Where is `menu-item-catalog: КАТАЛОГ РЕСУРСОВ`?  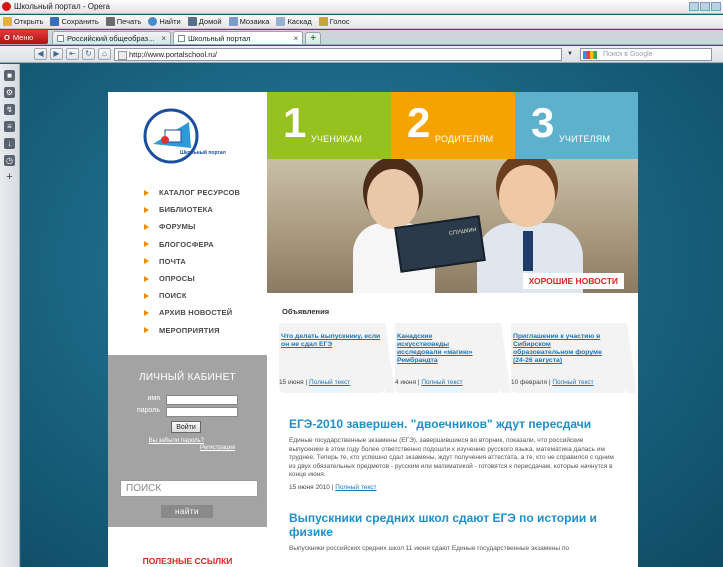 menu-item-catalog: КАТАЛОГ РЕСУРСОВ is located at coordinates (205, 192).